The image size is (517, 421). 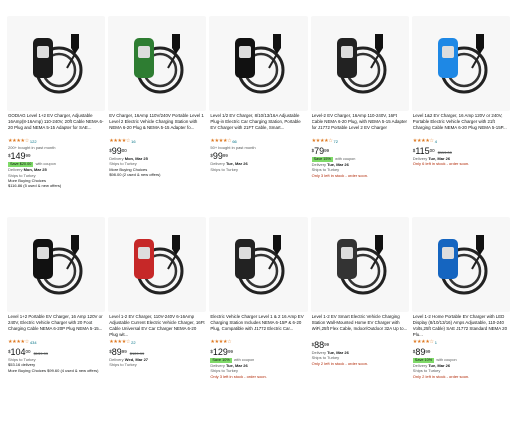 I want to click on price-whole: 129, so click(x=220, y=351).